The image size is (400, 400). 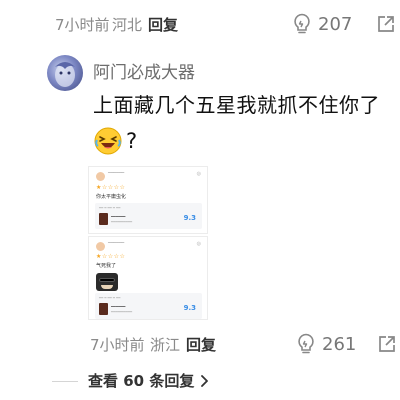 What do you see at coordinates (335, 24) in the screenshot?
I see `like-count: 207` at bounding box center [335, 24].